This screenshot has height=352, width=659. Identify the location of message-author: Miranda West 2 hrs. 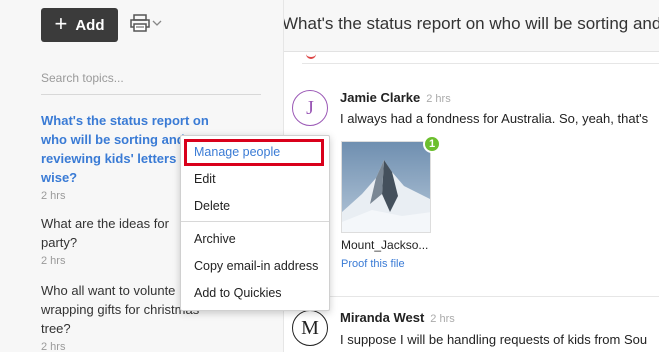
(397, 317).